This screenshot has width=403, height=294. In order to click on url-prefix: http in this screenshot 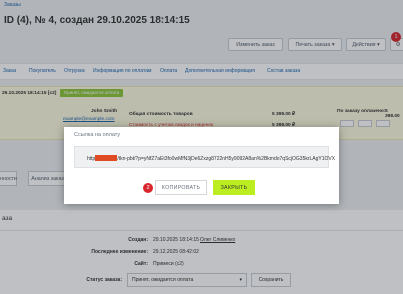, I will do `click(91, 159)`.